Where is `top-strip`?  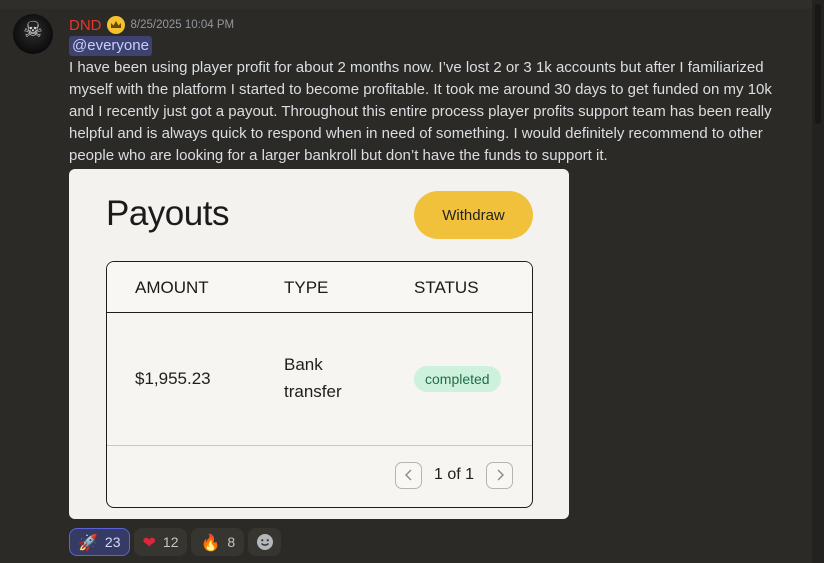 top-strip is located at coordinates (406, 4).